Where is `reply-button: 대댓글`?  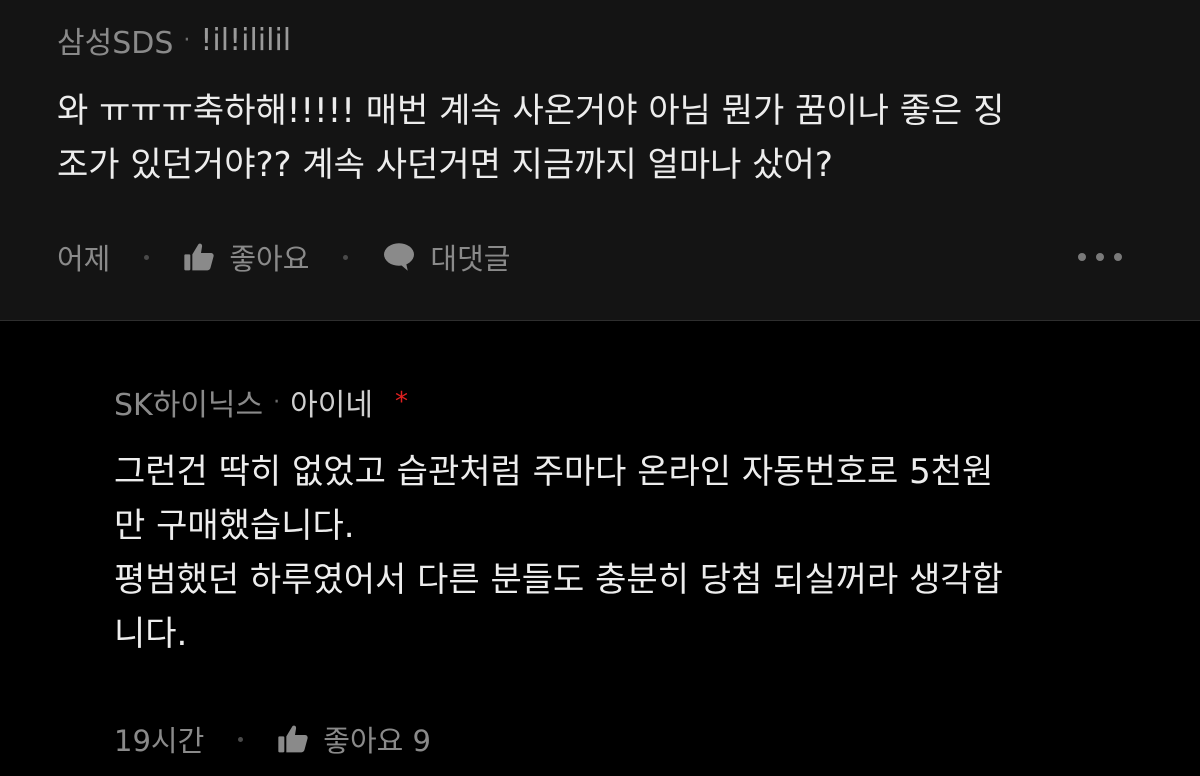
reply-button: 대댓글 is located at coordinates (446, 257).